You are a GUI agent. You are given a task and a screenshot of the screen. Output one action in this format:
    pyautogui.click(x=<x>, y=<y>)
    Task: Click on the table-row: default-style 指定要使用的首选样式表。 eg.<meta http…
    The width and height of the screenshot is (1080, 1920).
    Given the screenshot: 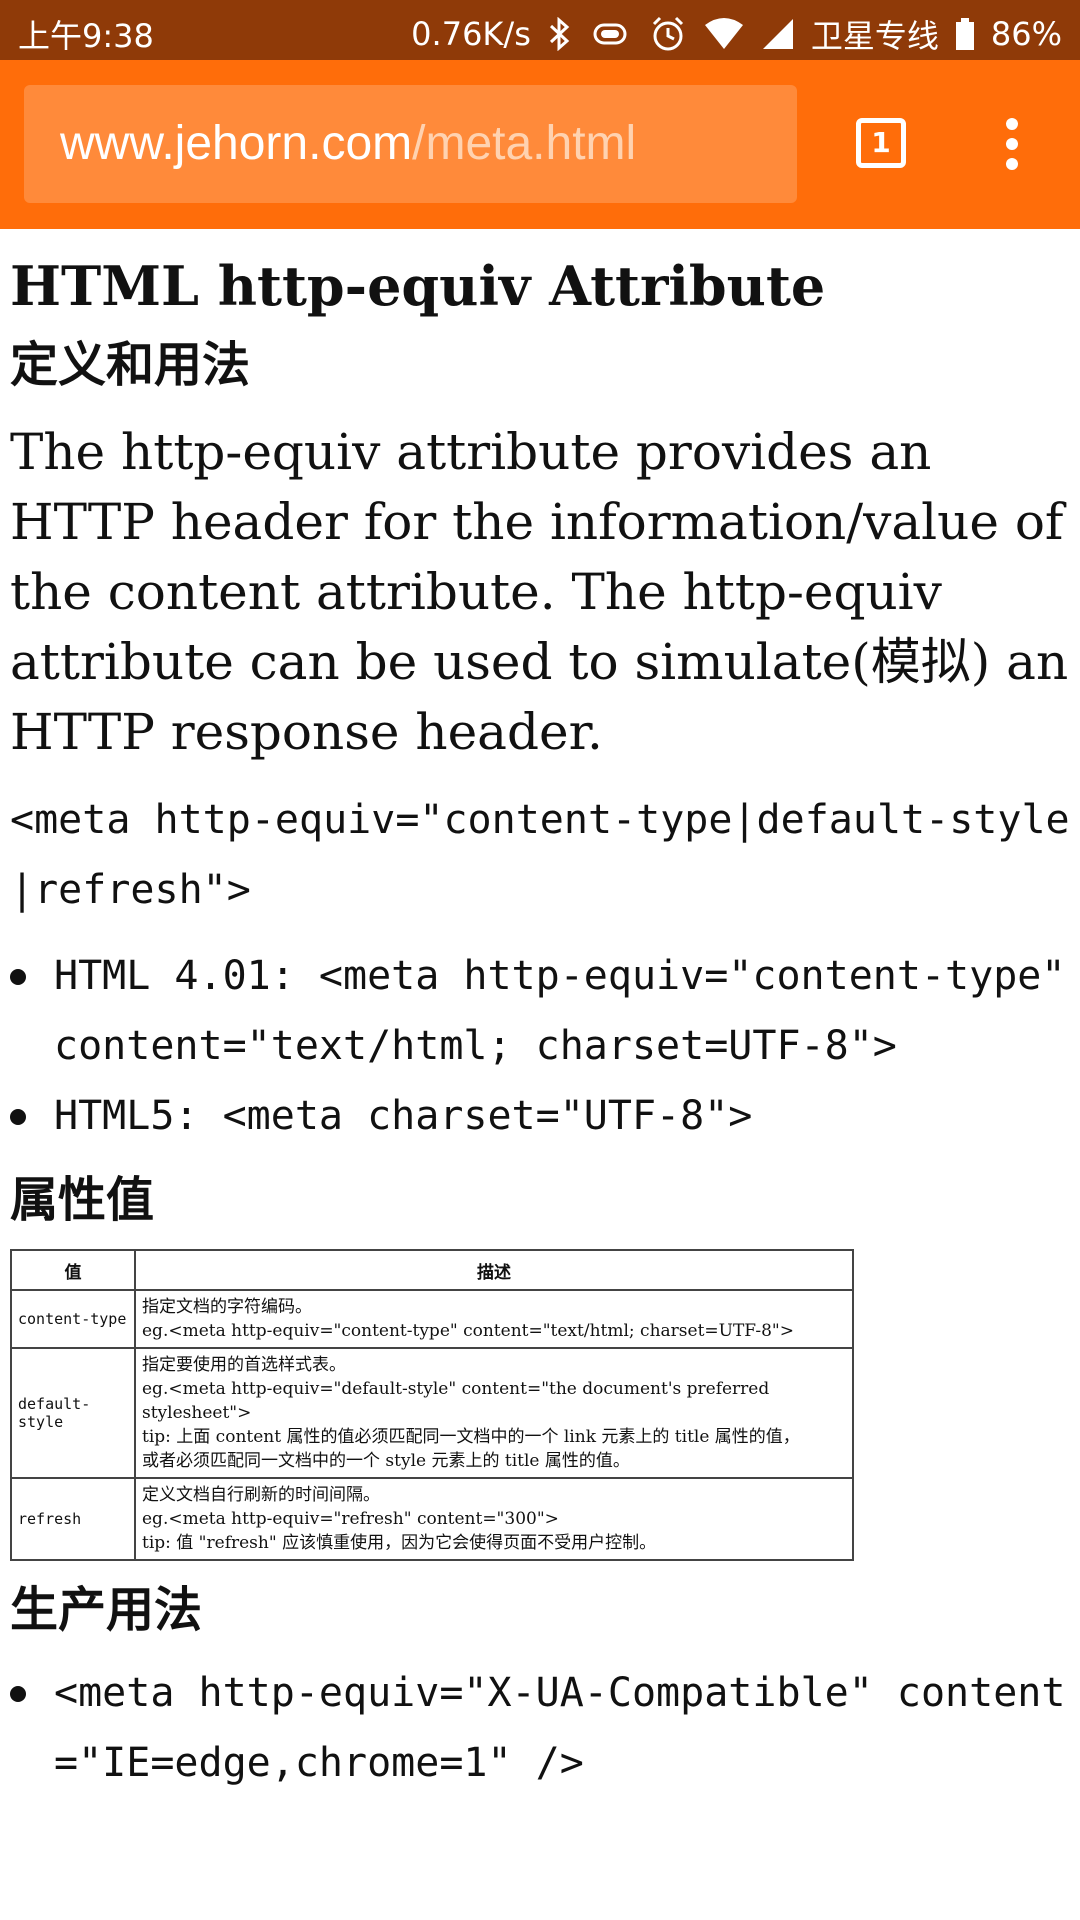 What is the action you would take?
    pyautogui.click(x=432, y=1413)
    